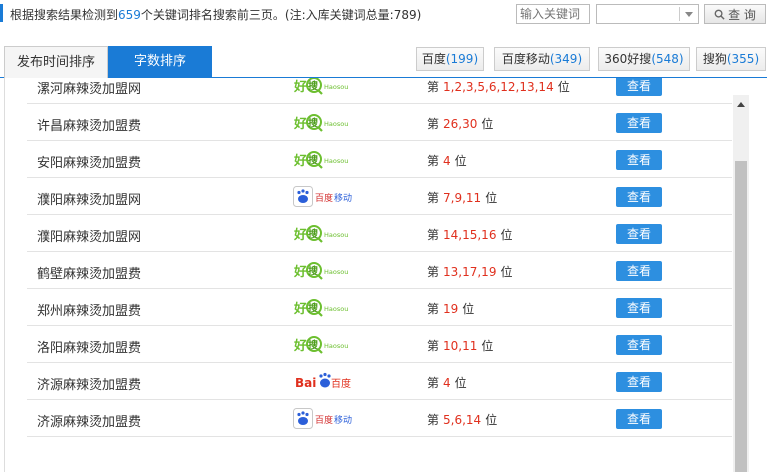 The image size is (767, 472). What do you see at coordinates (628, 59) in the screenshot?
I see `engine-name: 360好搜` at bounding box center [628, 59].